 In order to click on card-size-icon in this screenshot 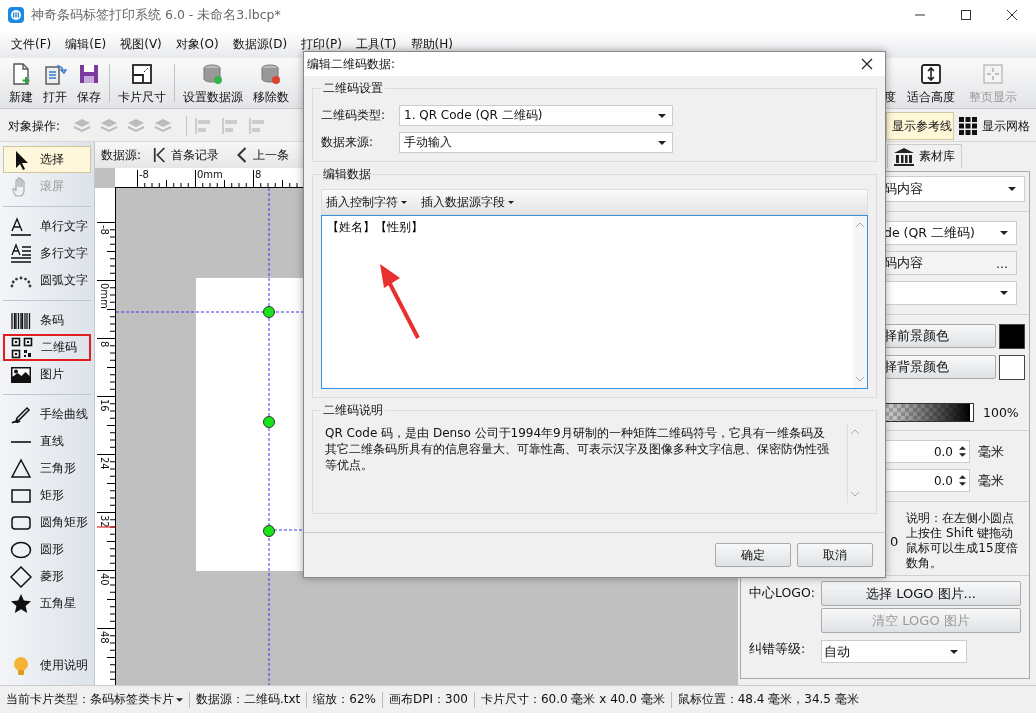, I will do `click(142, 74)`.